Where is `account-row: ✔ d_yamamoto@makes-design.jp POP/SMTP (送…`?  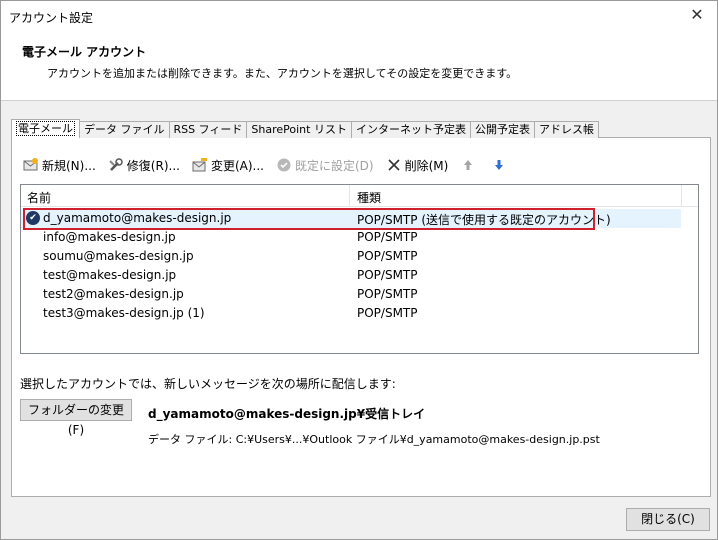 account-row: ✔ d_yamamoto@makes-design.jp POP/SMTP (送… is located at coordinates (351, 218).